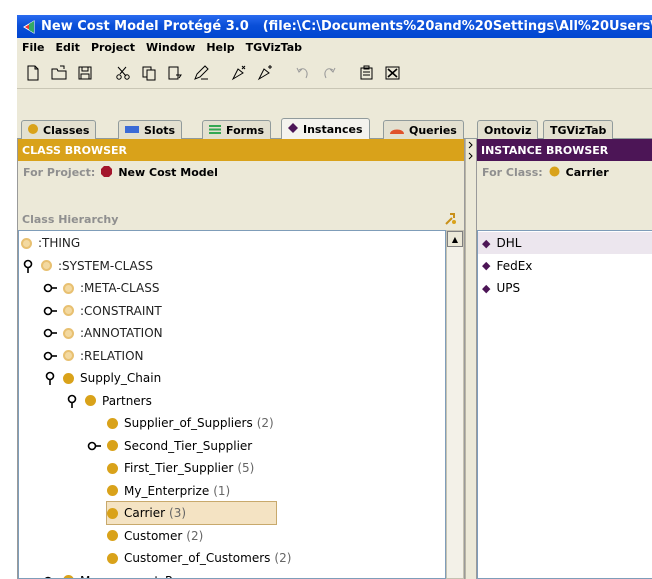  Describe the element at coordinates (303, 73) in the screenshot. I see `undo-icon` at that location.